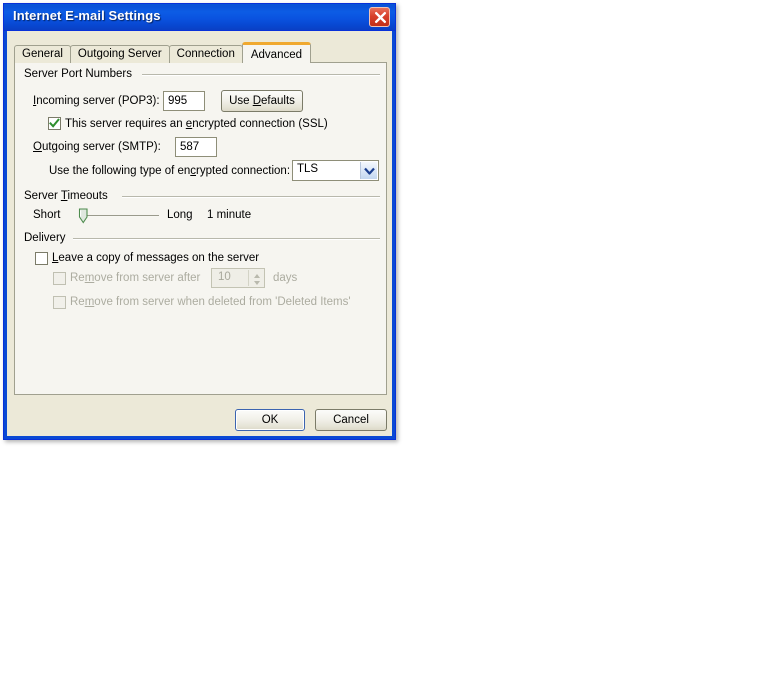 This screenshot has height=687, width=757. I want to click on remove-after-days-stepper: 10, so click(238, 278).